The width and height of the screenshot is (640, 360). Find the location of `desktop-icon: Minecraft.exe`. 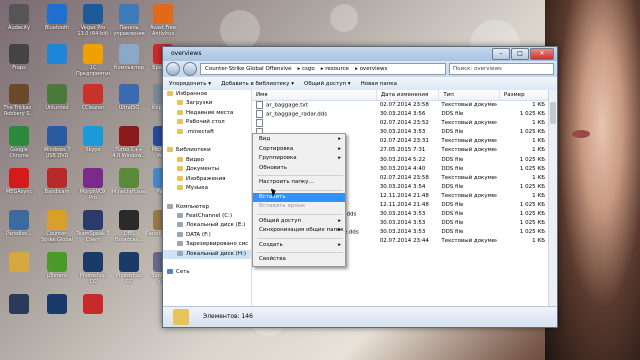

desktop-icon: Minecraft.exe is located at coordinates (129, 186).